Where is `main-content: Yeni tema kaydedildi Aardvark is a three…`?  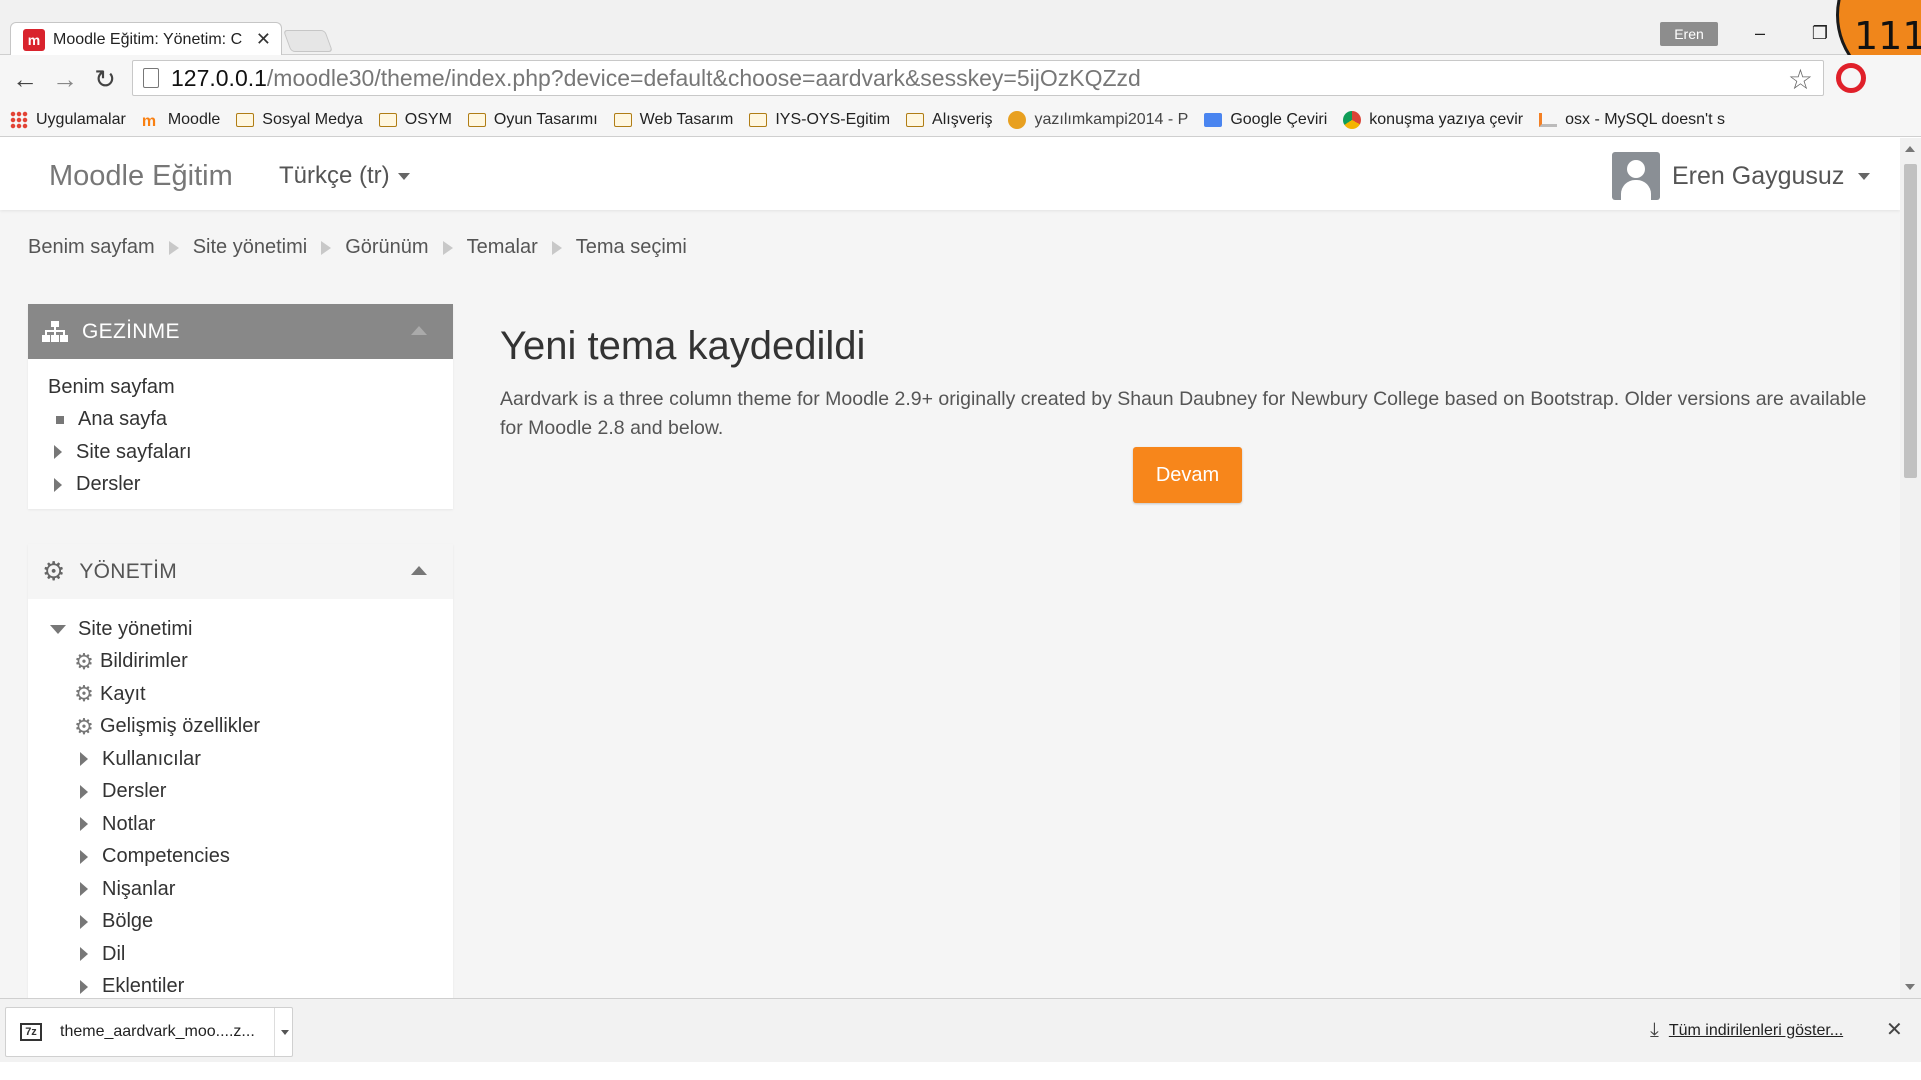 main-content: Yeni tema kaydedildi Aardvark is a three… is located at coordinates (1190, 413).